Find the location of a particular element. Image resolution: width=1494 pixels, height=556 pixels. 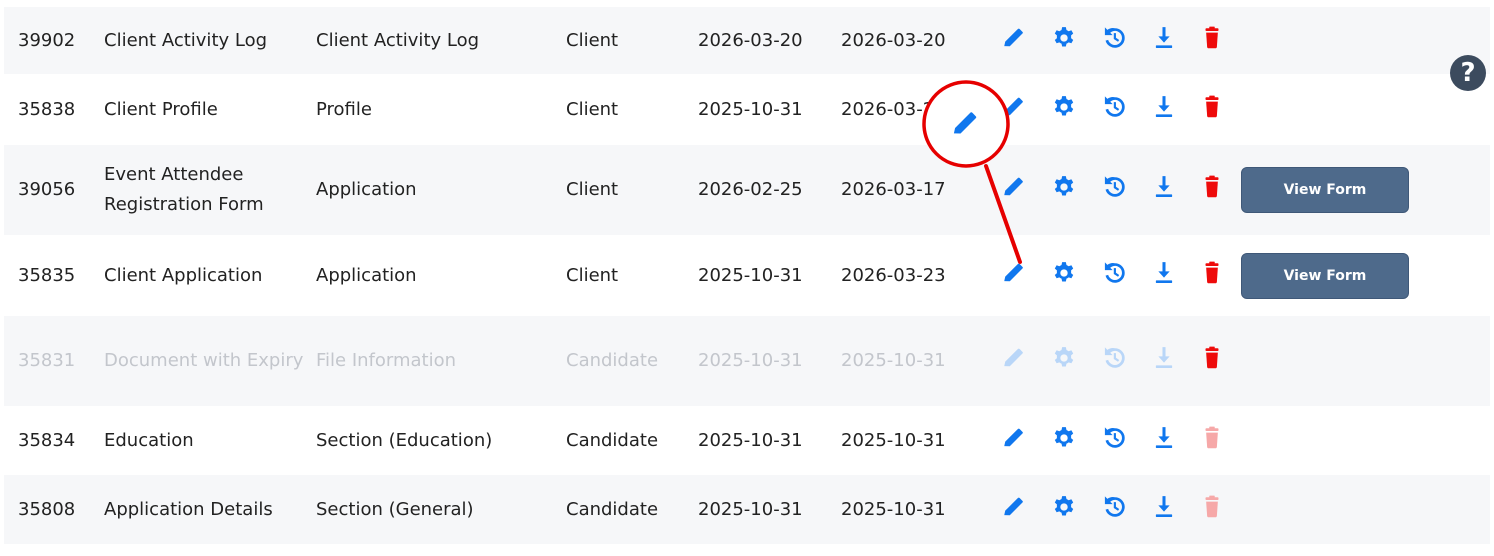

form-id-cell: 35808 is located at coordinates (47, 509).